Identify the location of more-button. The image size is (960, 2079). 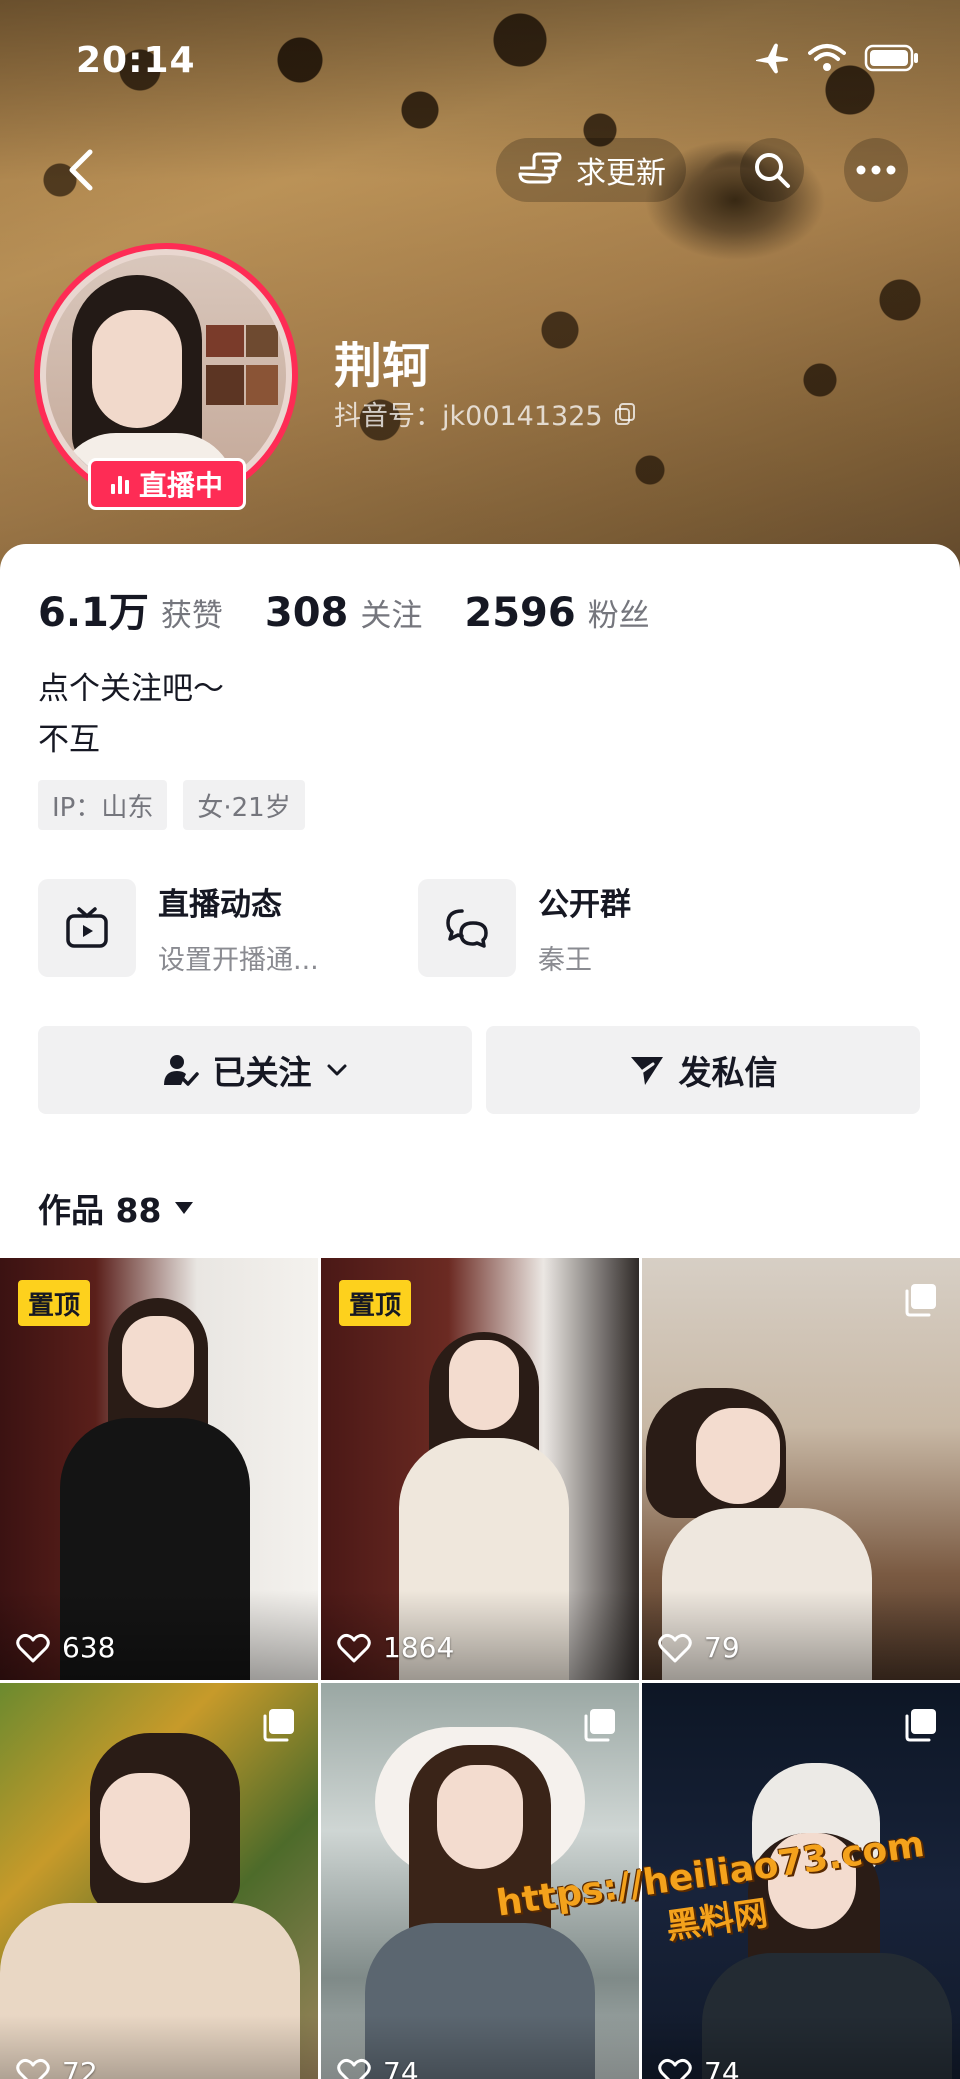
(876, 170).